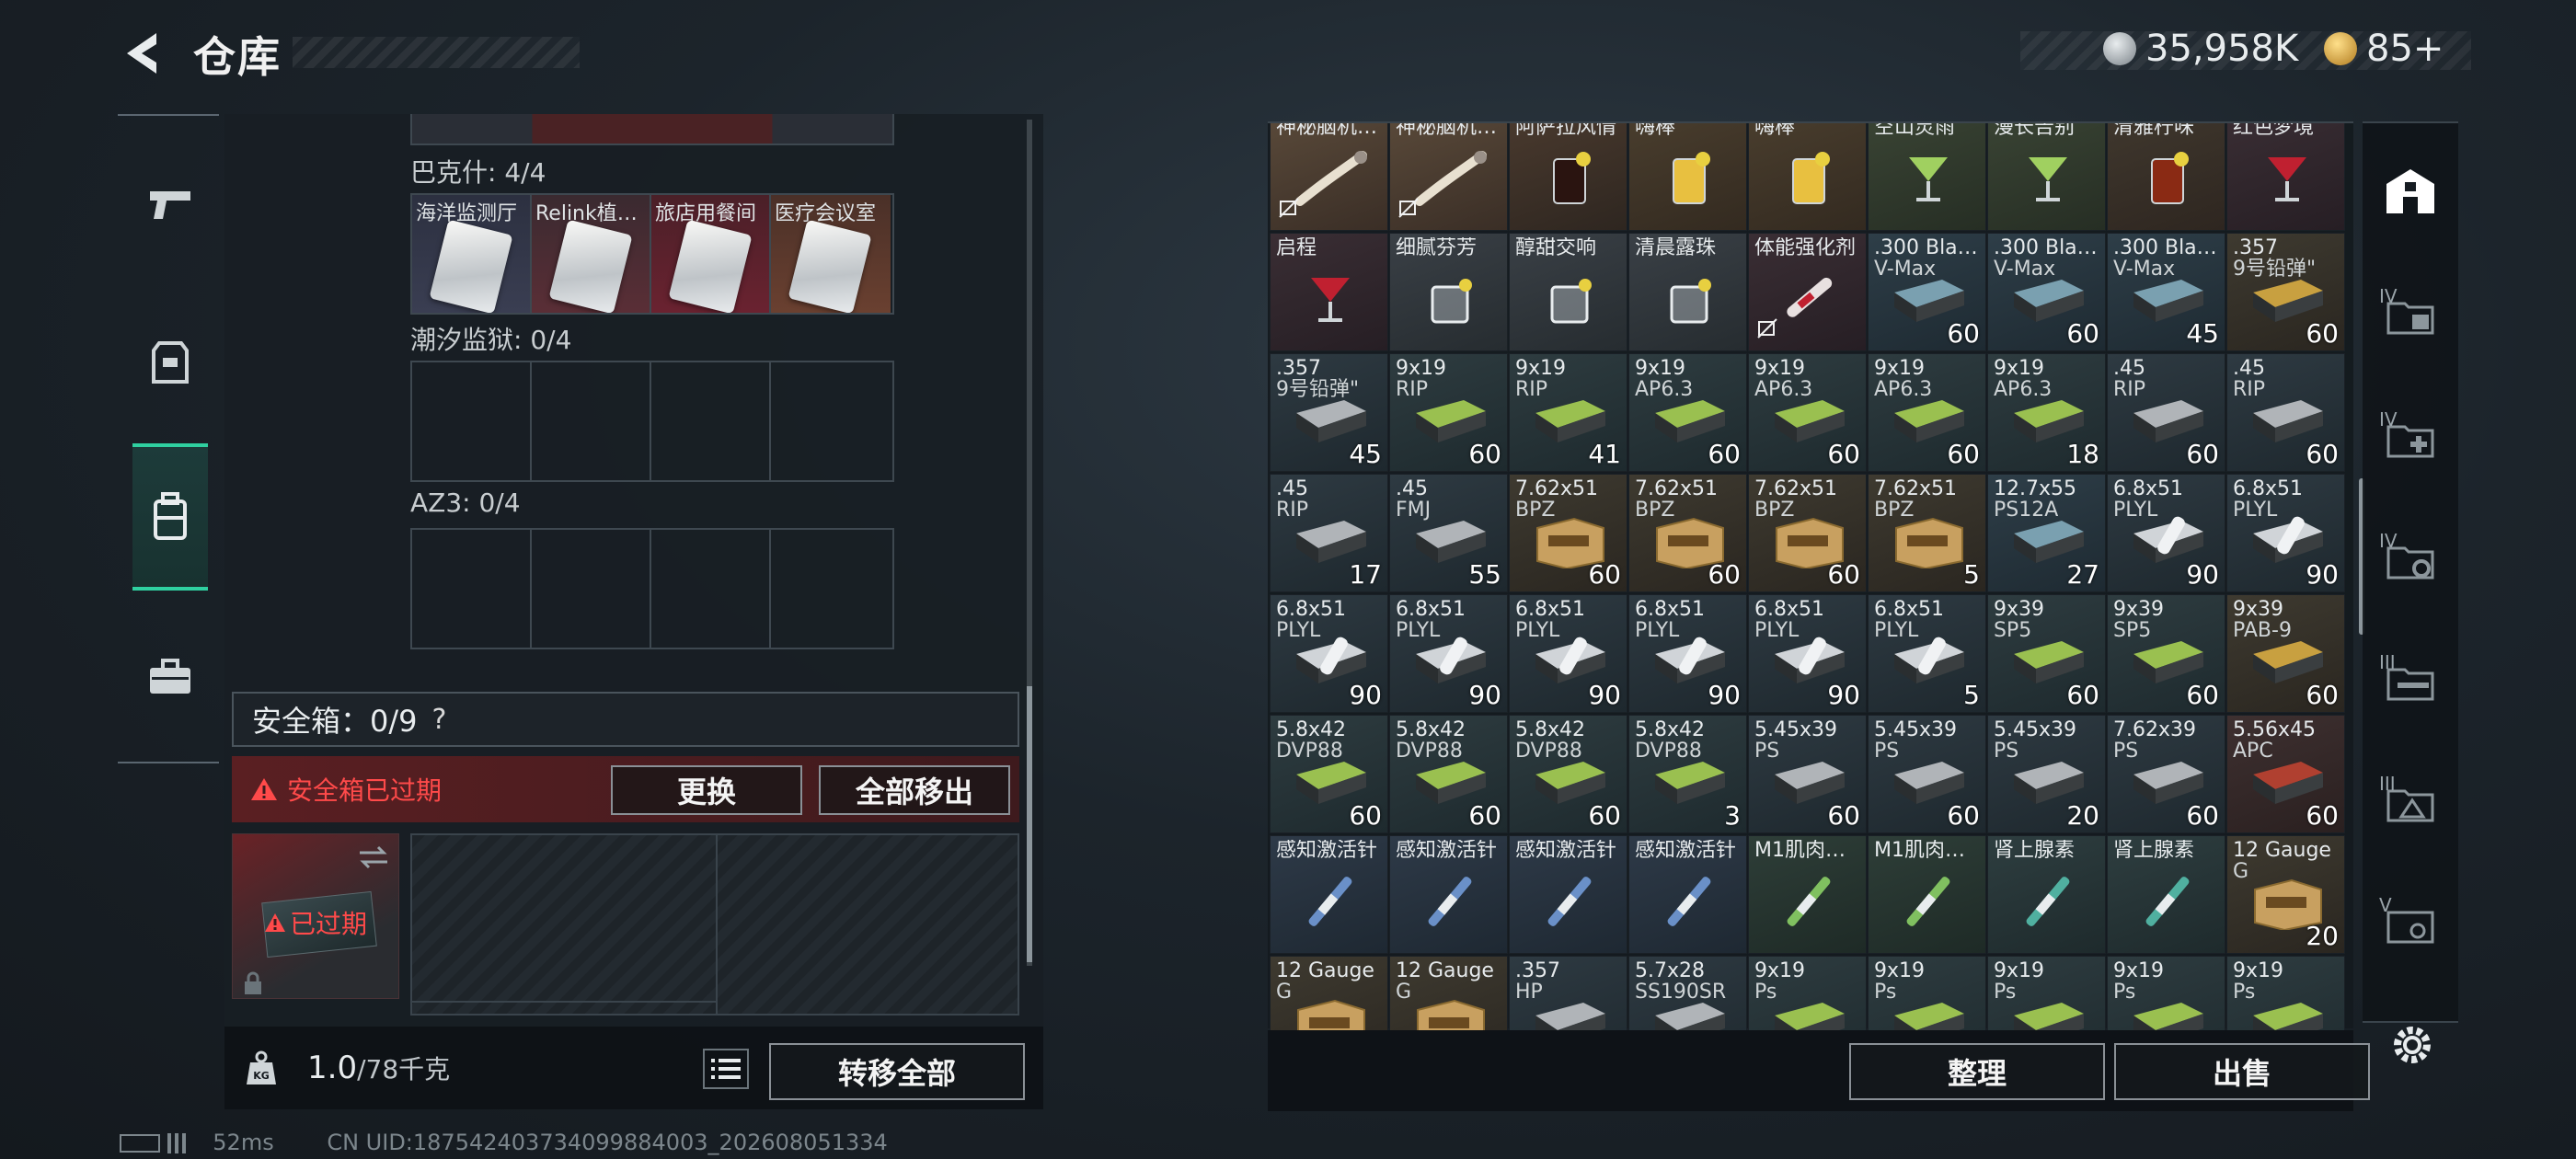 This screenshot has width=2576, height=1159. Describe the element at coordinates (1568, 292) in the screenshot. I see `stash-item: 醇甜交响` at that location.